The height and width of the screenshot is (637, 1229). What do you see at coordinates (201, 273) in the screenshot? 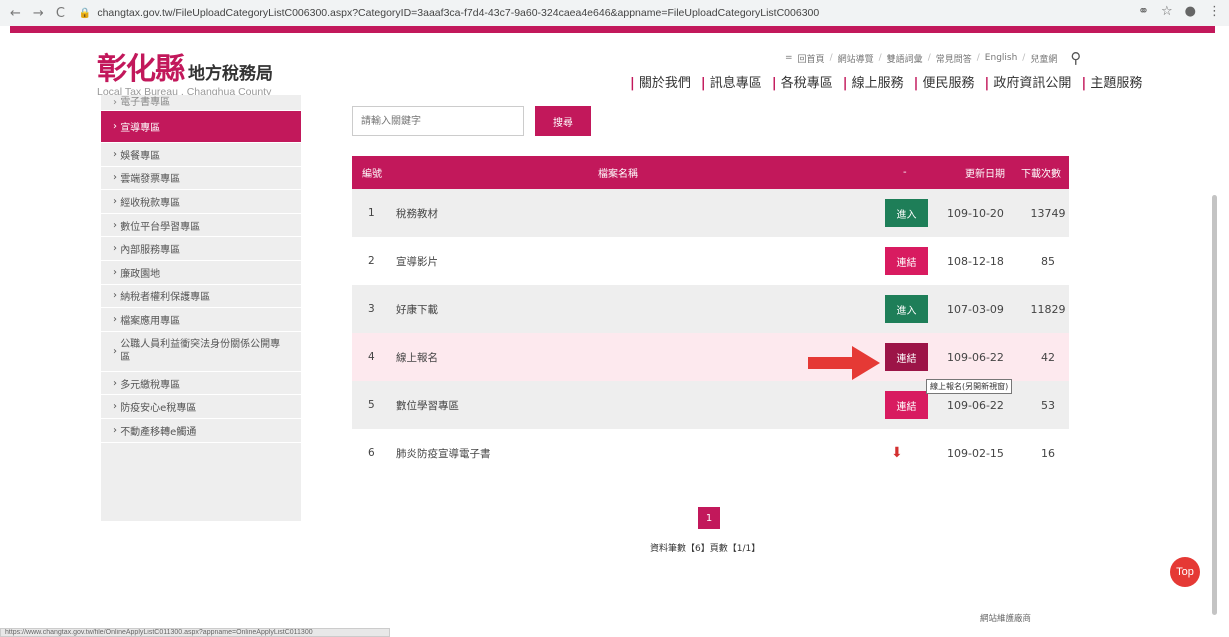
I see `sidebar-item: › 廉政園地` at bounding box center [201, 273].